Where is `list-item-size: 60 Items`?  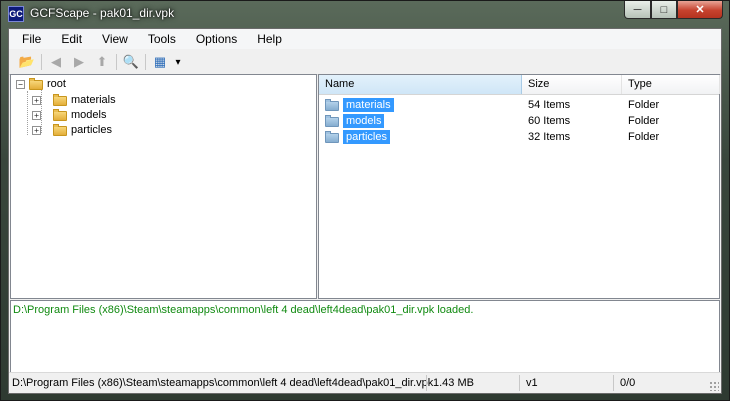 list-item-size: 60 Items is located at coordinates (549, 121).